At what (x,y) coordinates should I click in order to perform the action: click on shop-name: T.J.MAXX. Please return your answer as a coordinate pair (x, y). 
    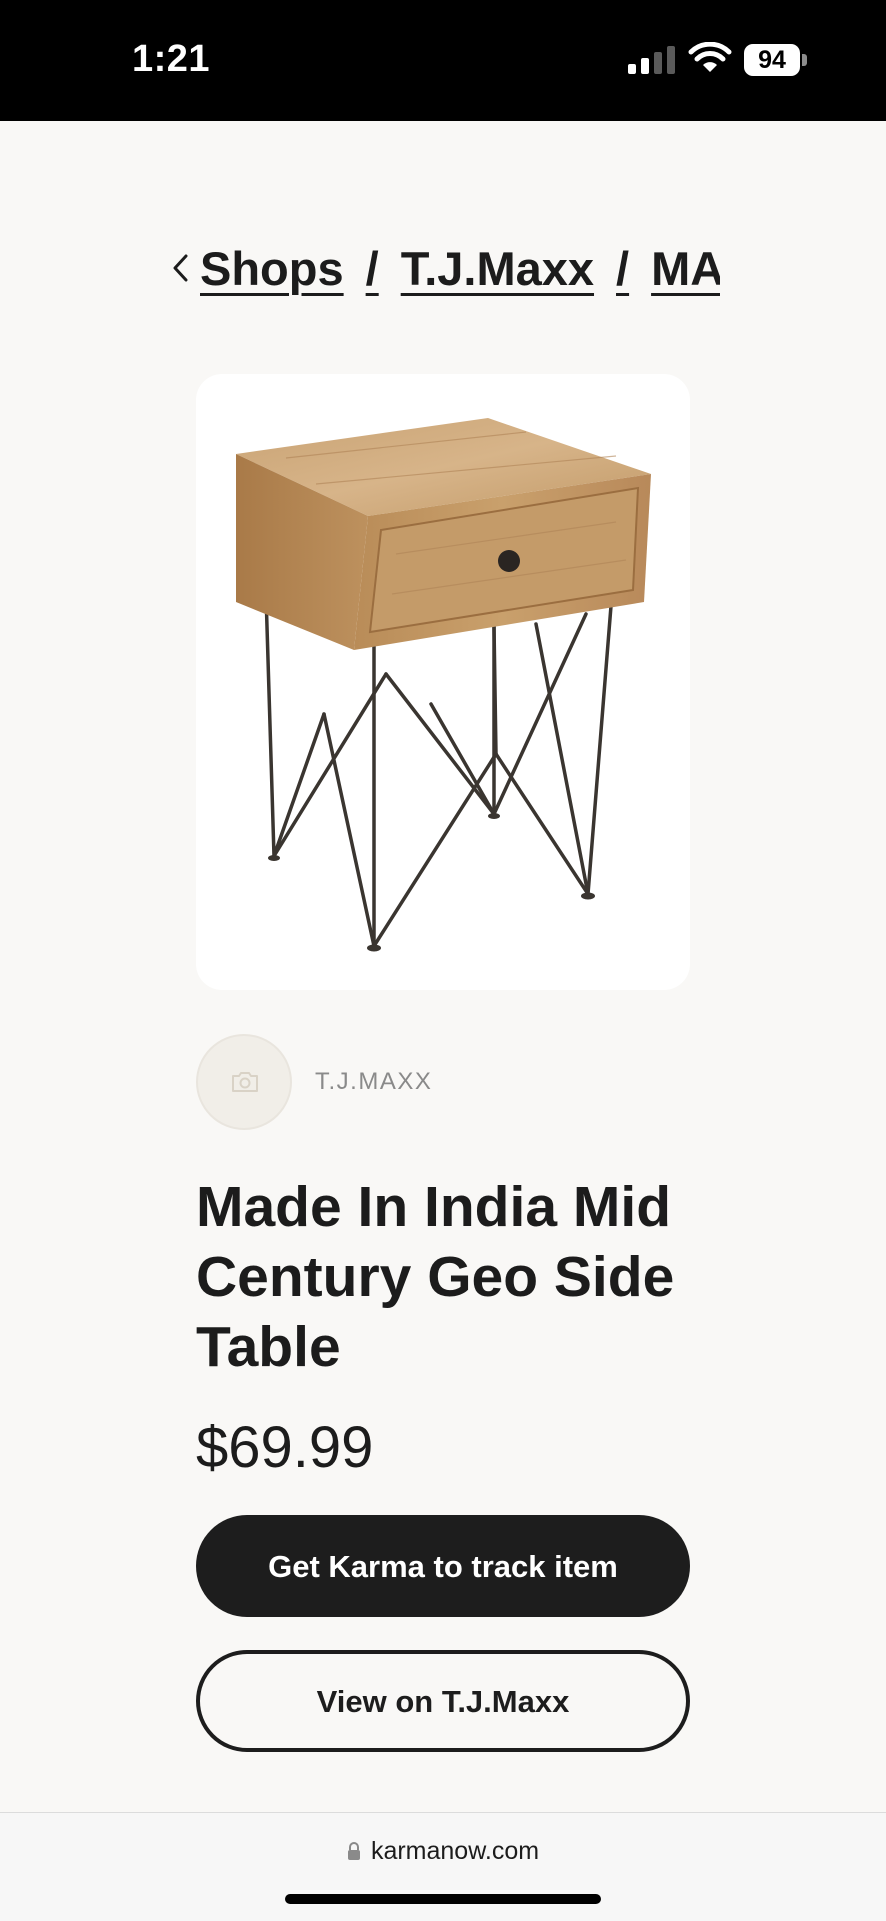
    Looking at the image, I should click on (373, 1082).